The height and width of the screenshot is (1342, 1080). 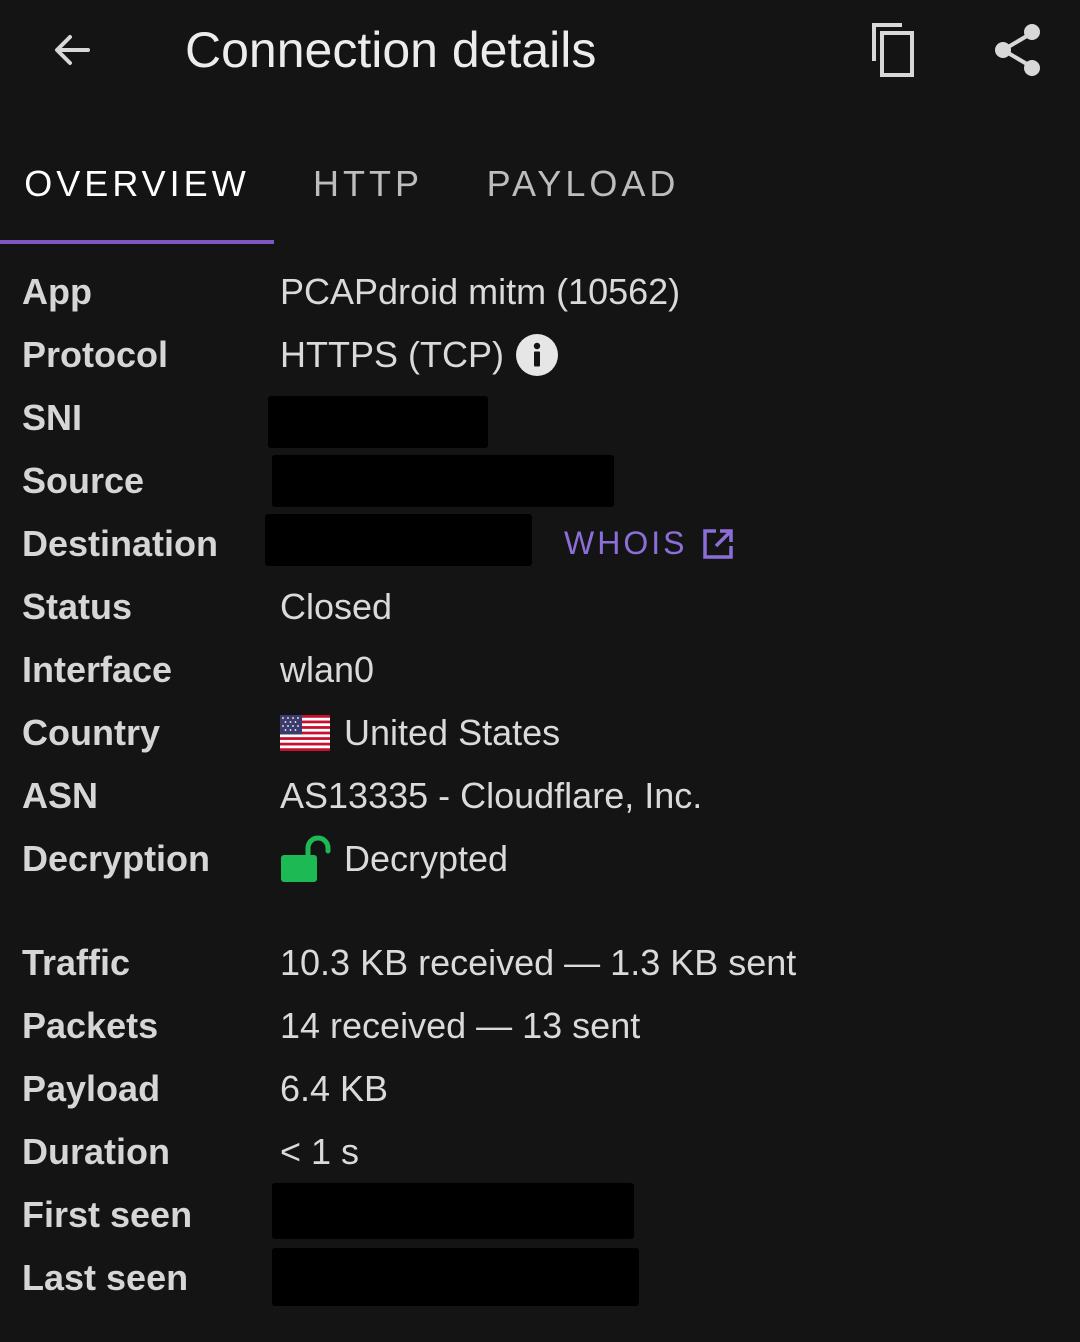 I want to click on detail-label: SNI, so click(x=52, y=417).